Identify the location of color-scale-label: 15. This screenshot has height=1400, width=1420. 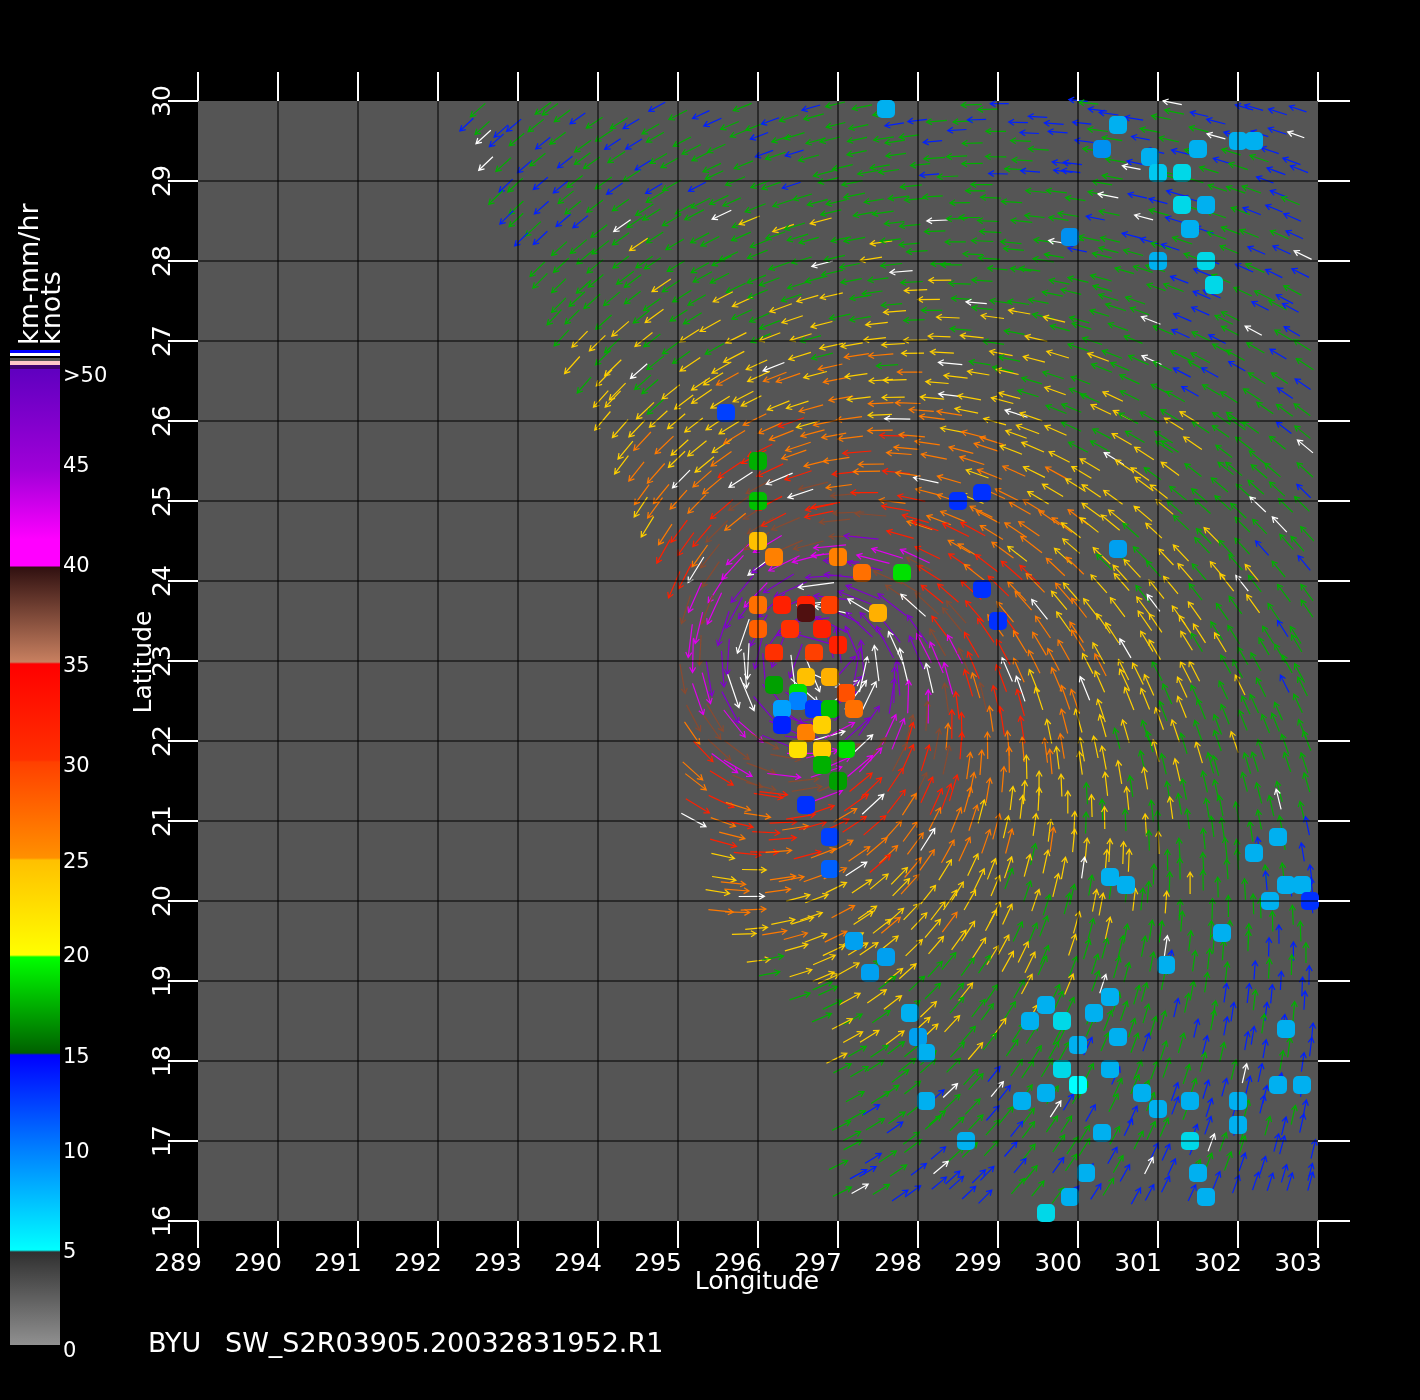
(76, 1056).